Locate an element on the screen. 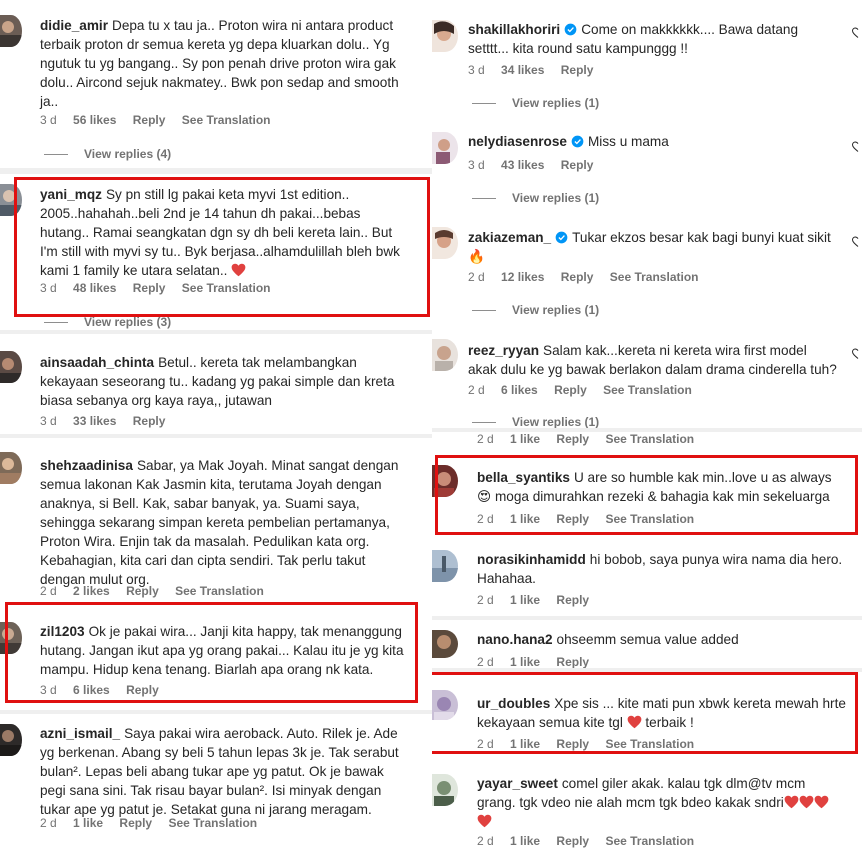 This screenshot has height=862, width=862. comment-username: azni_ismail_ is located at coordinates (80, 733).